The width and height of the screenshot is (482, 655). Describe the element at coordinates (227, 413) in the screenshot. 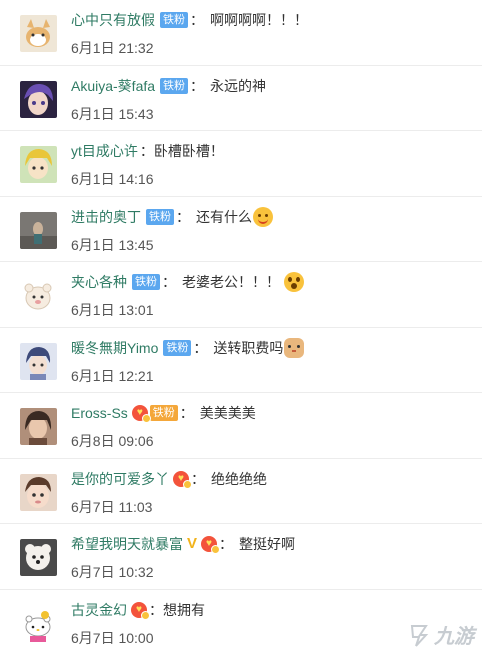

I see `comment-text: 美美美美` at that location.